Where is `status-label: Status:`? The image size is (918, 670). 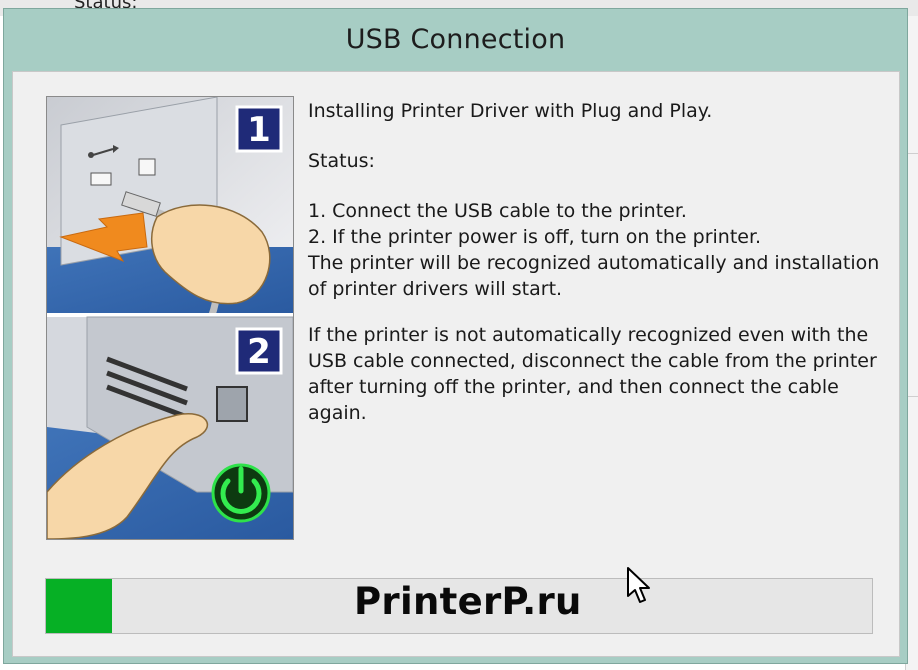
status-label: Status: is located at coordinates (341, 161).